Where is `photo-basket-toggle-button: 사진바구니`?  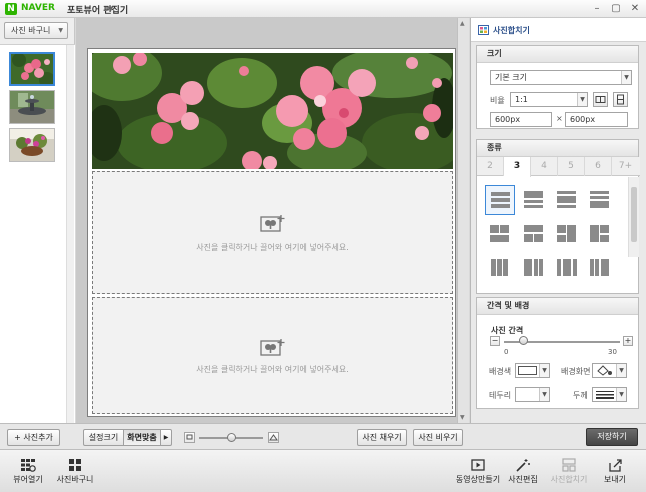 photo-basket-toggle-button: 사진바구니 is located at coordinates (75, 471).